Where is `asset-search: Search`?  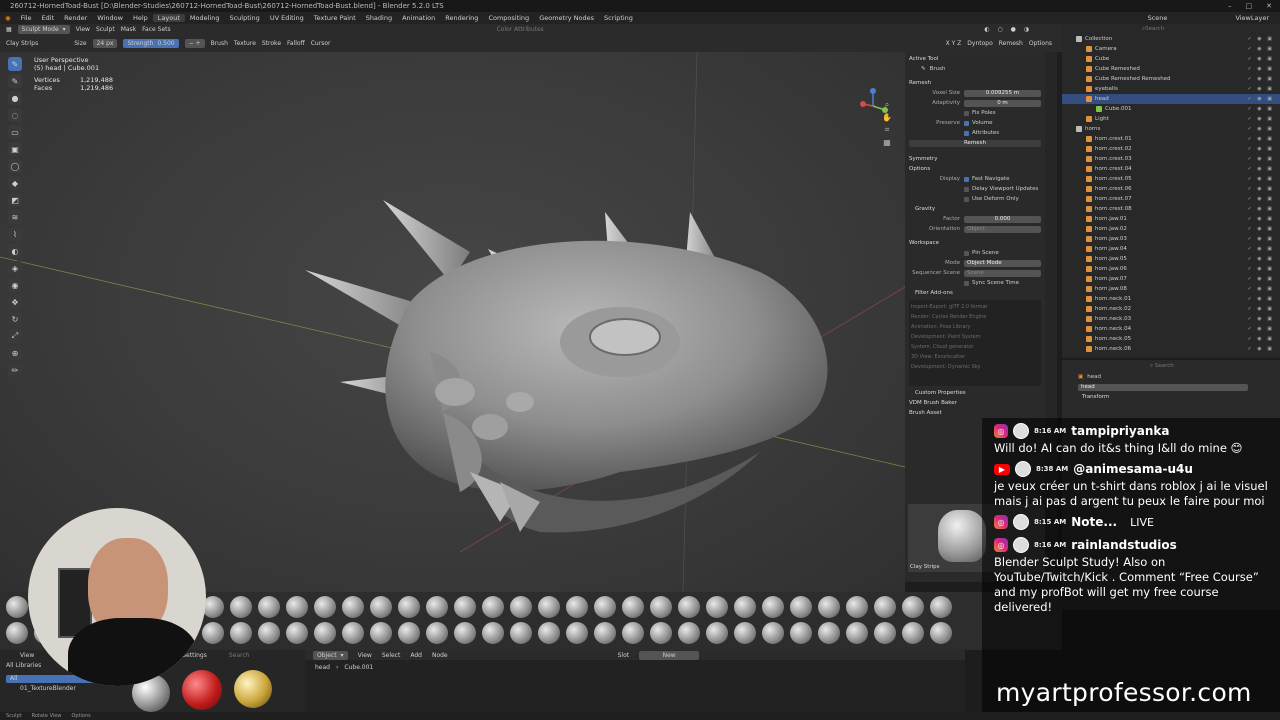
asset-search: Search is located at coordinates (239, 655).